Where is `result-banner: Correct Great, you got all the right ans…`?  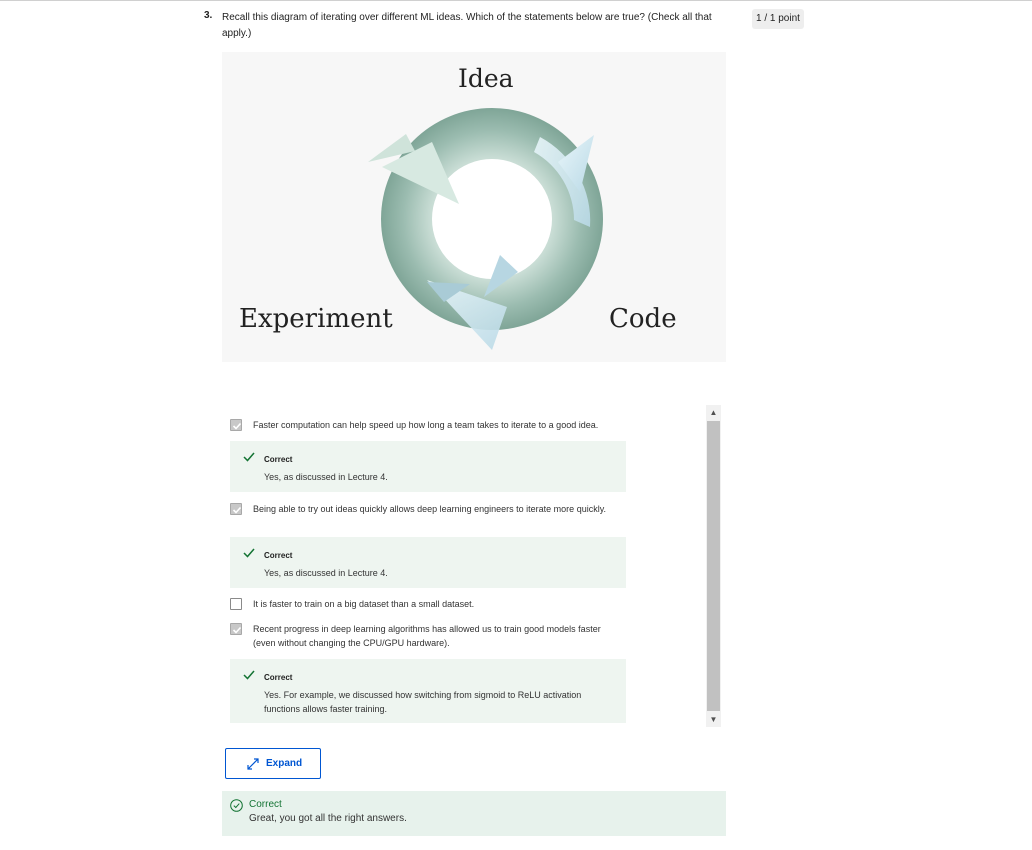 result-banner: Correct Great, you got all the right ans… is located at coordinates (474, 813).